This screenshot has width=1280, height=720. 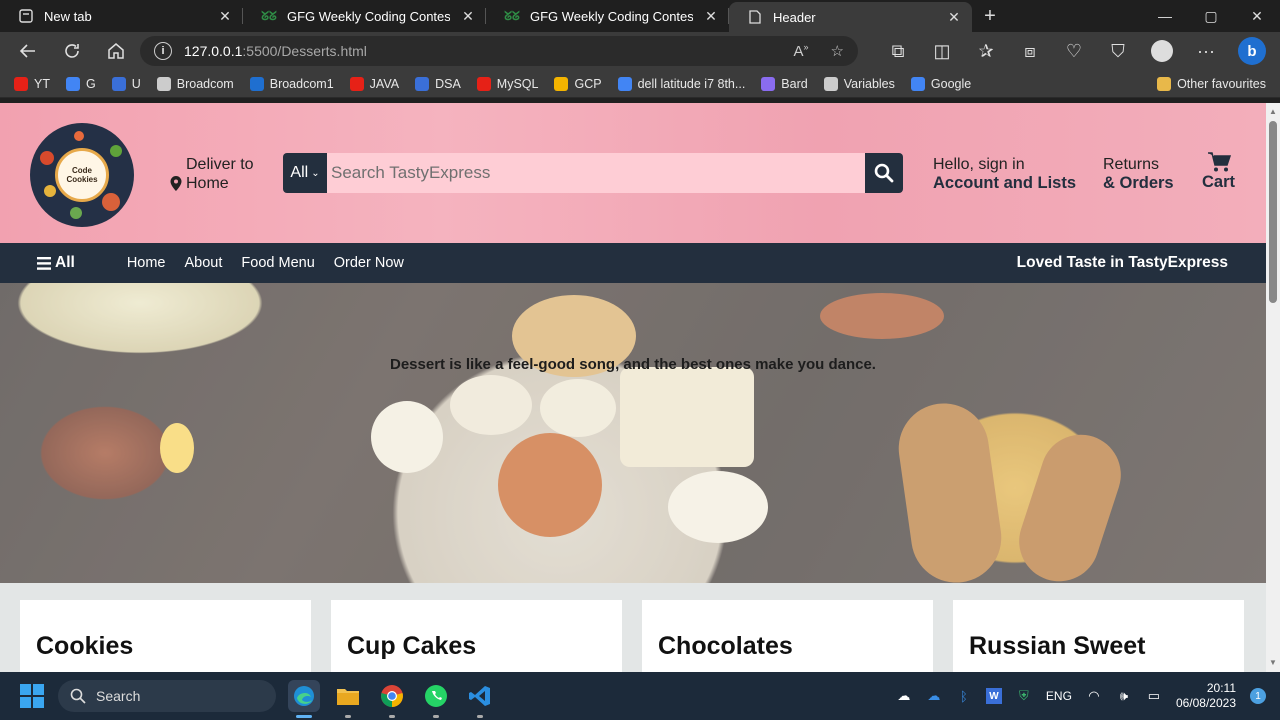 I want to click on nav-tagline: Loved Taste in TastyExpress, so click(x=1122, y=262).